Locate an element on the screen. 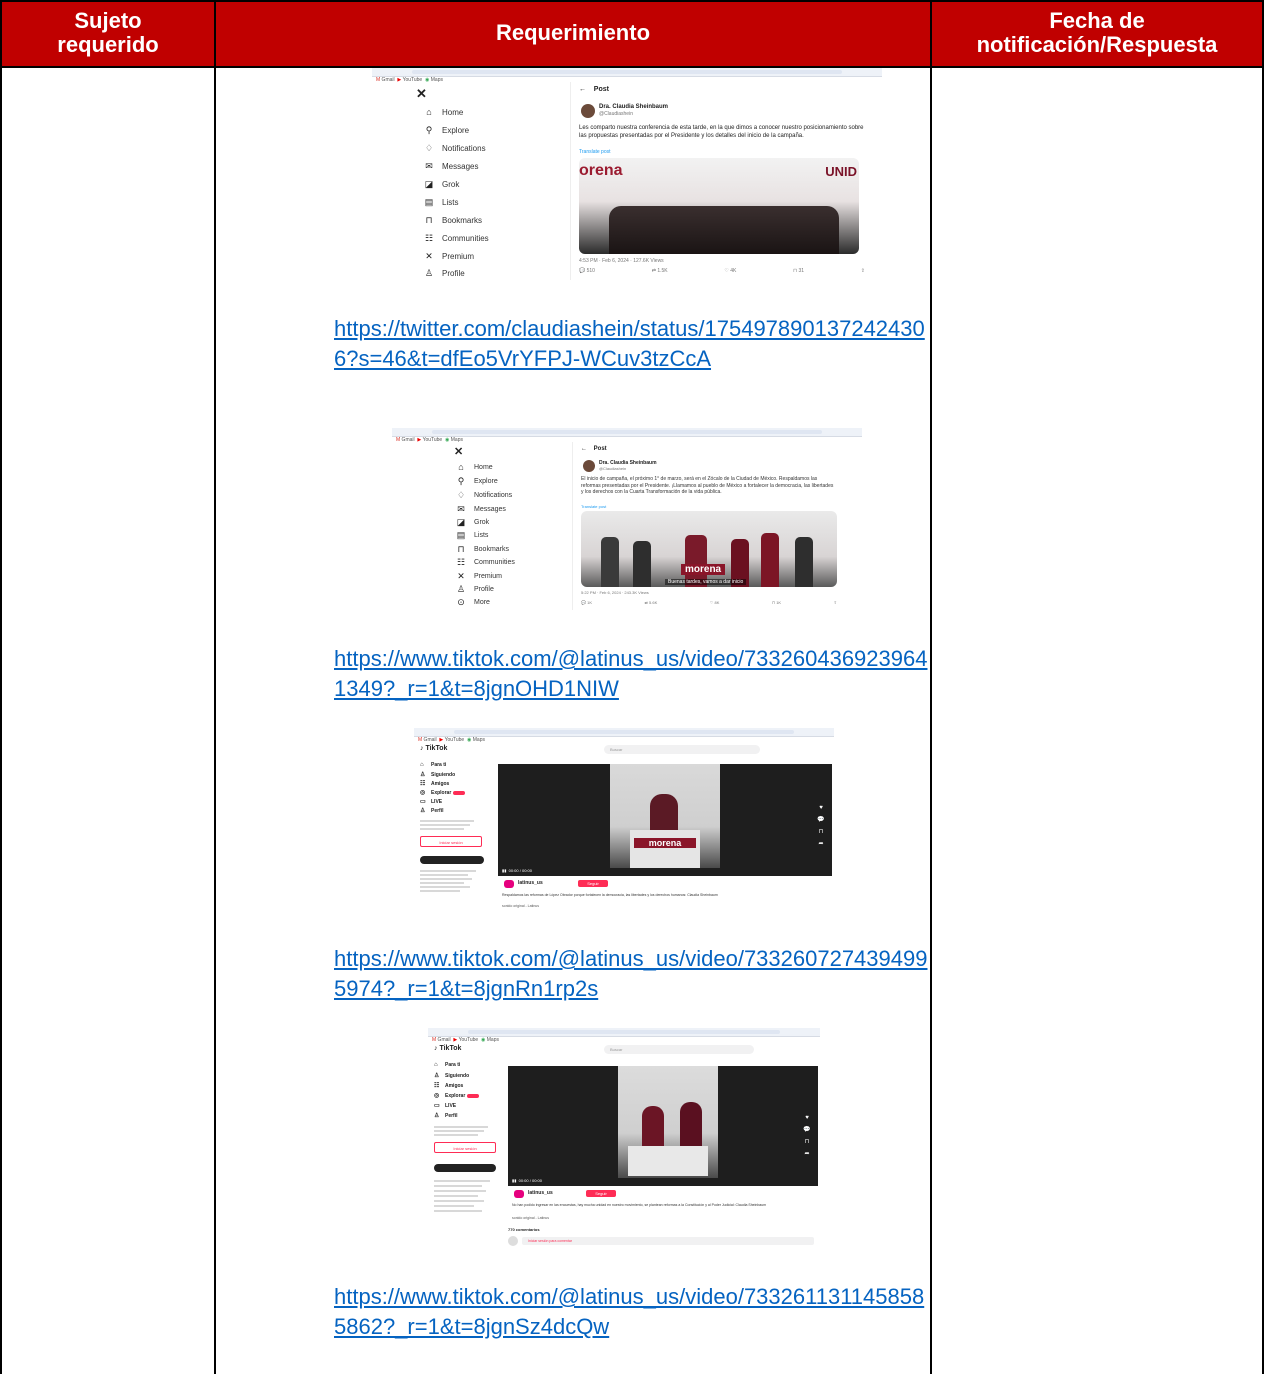 Image resolution: width=1264 pixels, height=1374 pixels. nav-label: Premium is located at coordinates (488, 576).